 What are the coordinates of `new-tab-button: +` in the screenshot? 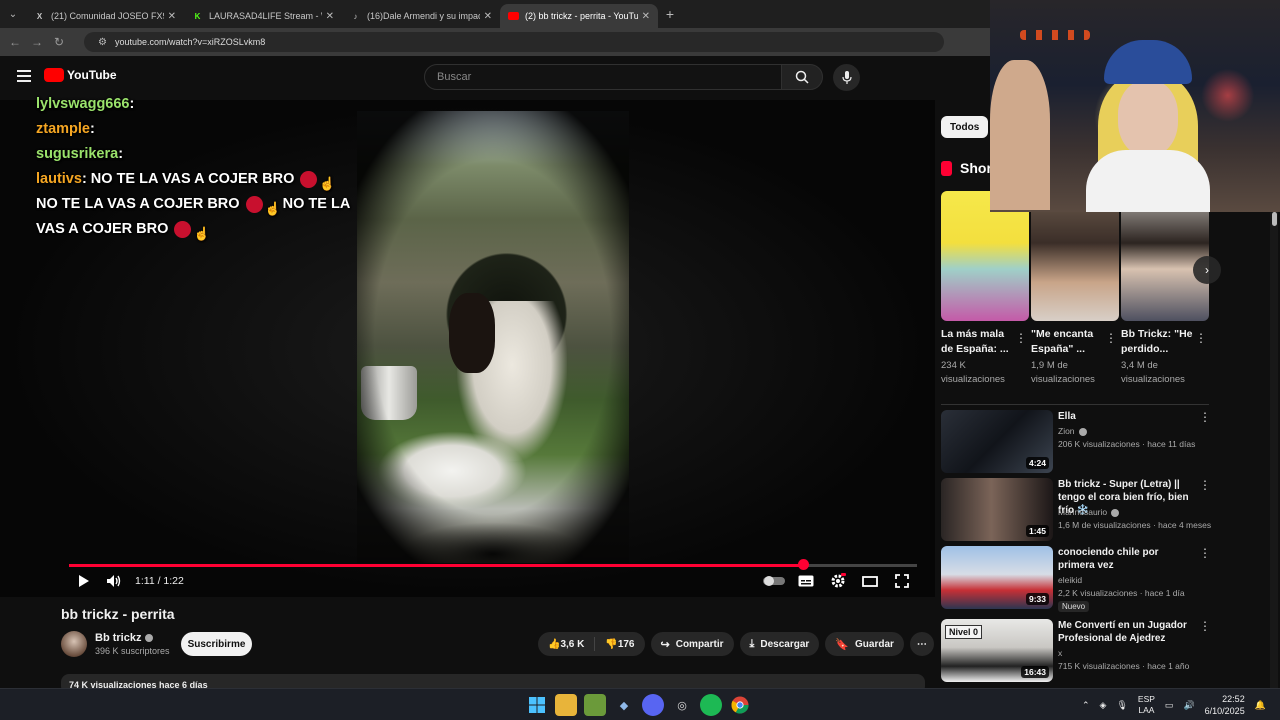 It's located at (670, 14).